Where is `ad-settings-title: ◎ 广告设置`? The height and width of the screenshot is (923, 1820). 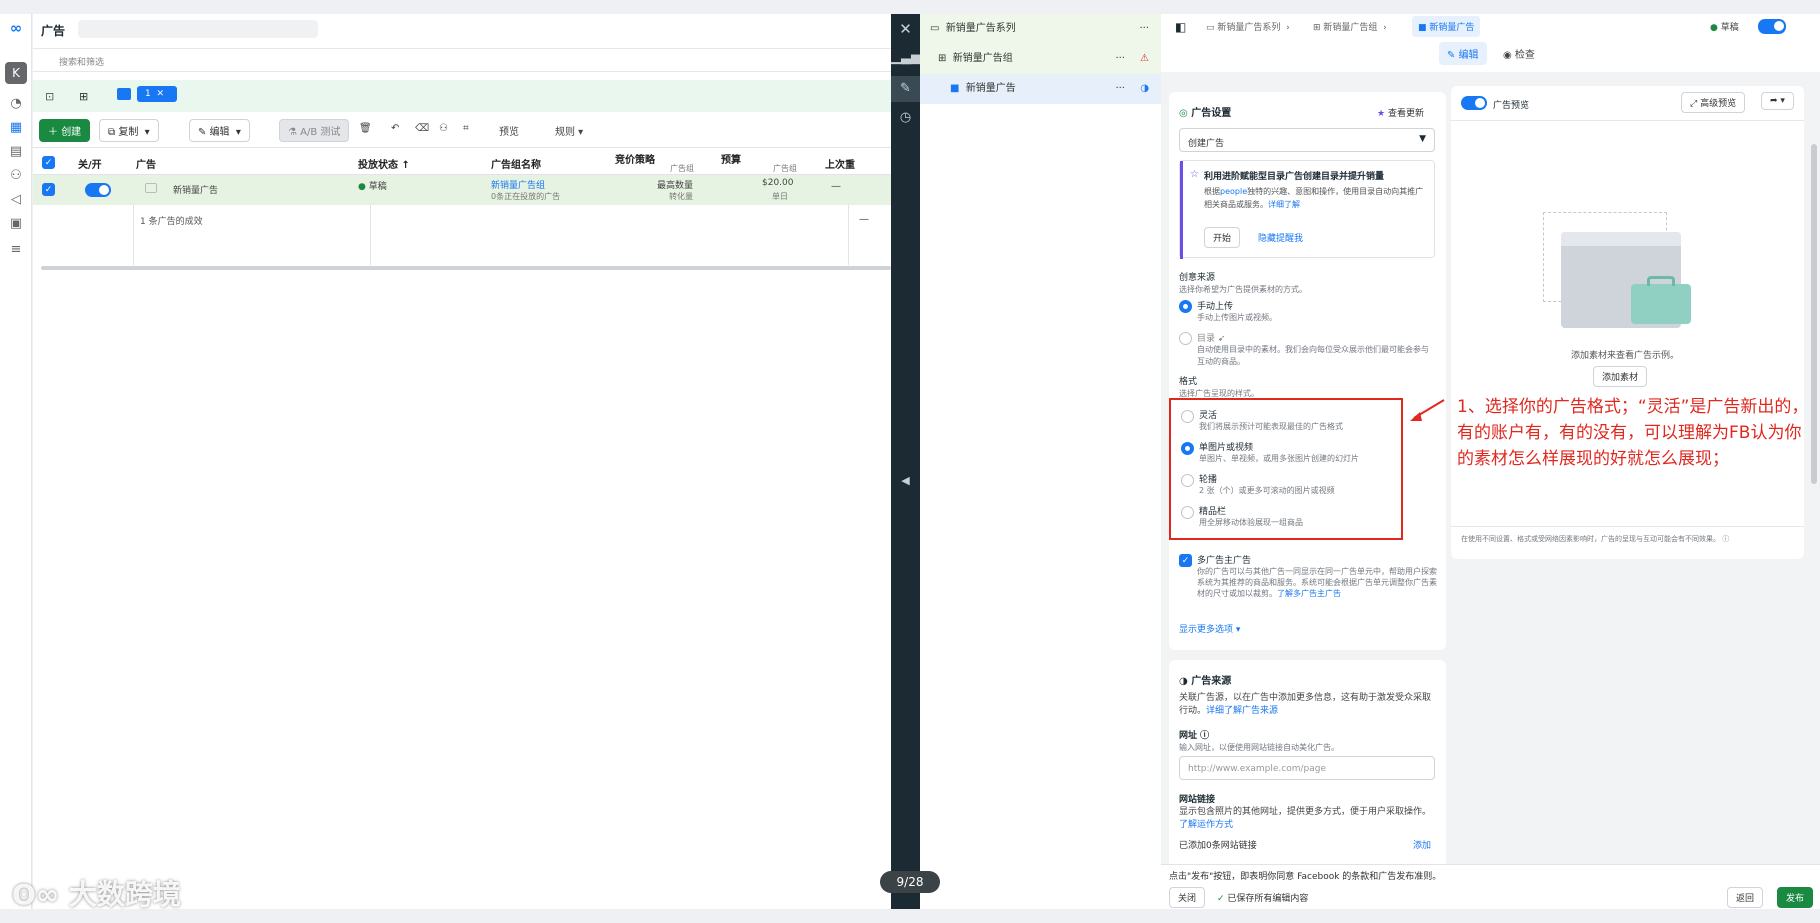
ad-settings-title: ◎ 广告设置 is located at coordinates (1205, 113).